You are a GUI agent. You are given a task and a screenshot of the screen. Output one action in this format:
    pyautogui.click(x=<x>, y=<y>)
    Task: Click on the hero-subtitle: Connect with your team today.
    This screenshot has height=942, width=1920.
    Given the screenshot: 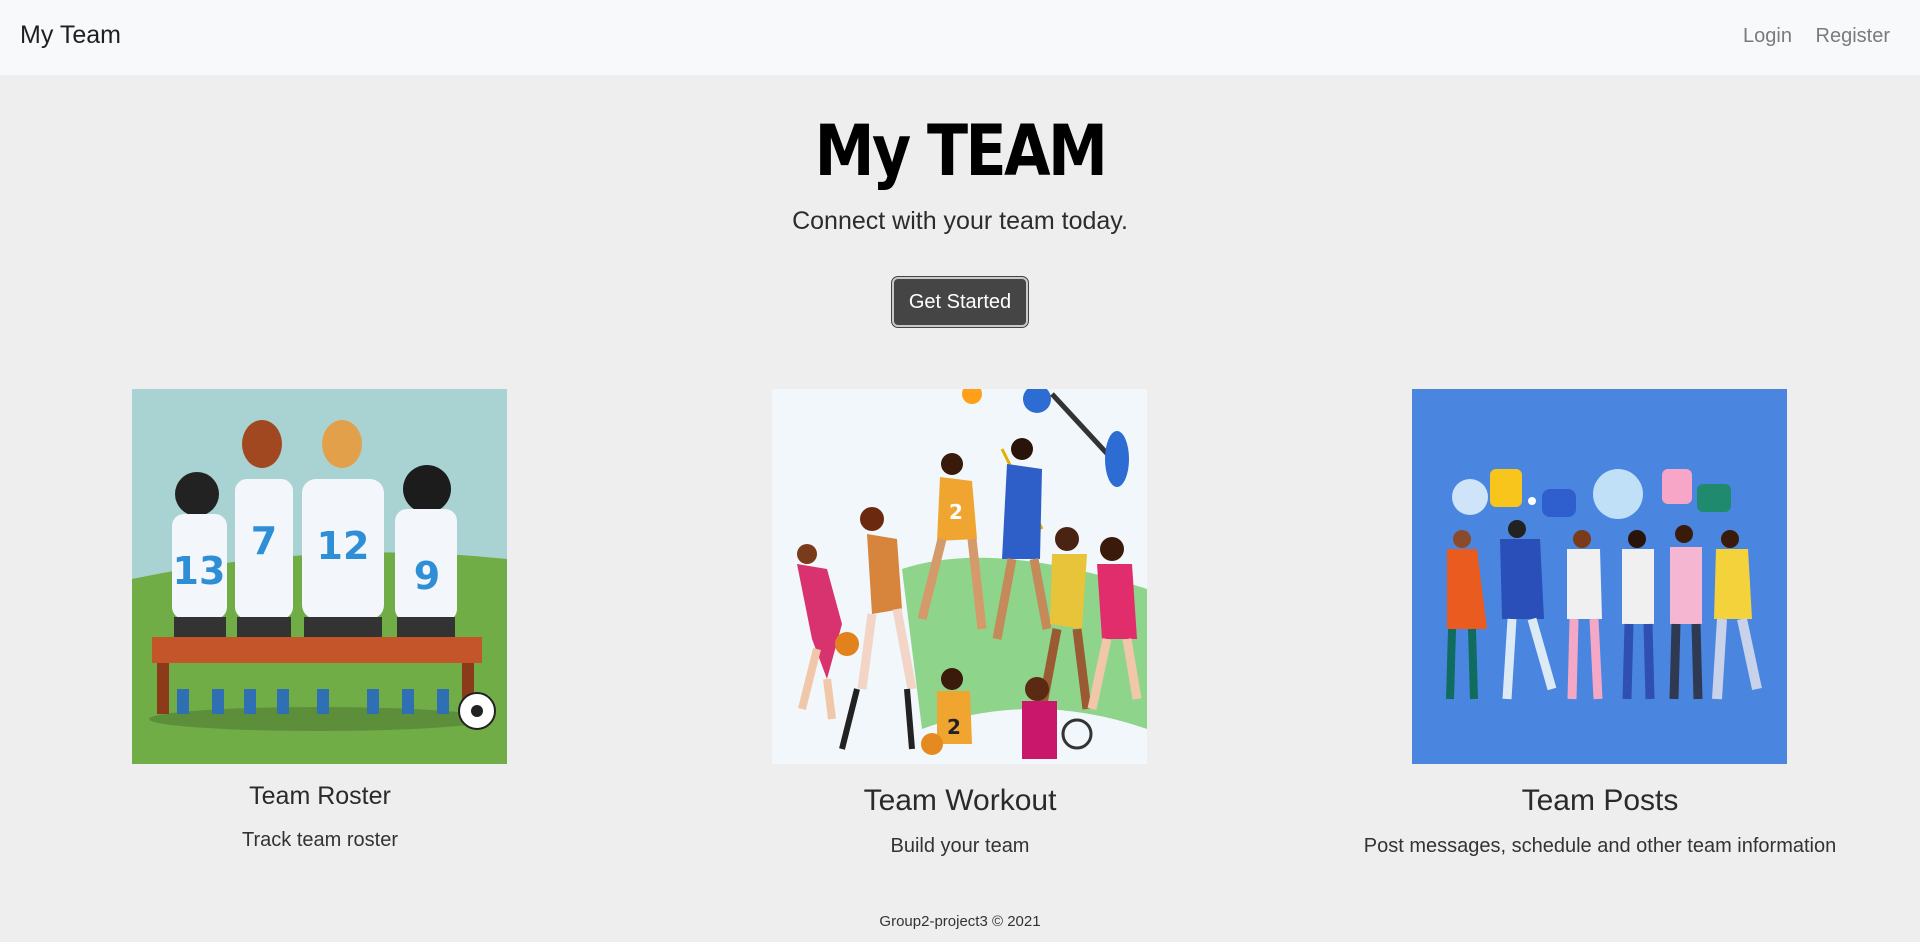 What is the action you would take?
    pyautogui.click(x=960, y=221)
    